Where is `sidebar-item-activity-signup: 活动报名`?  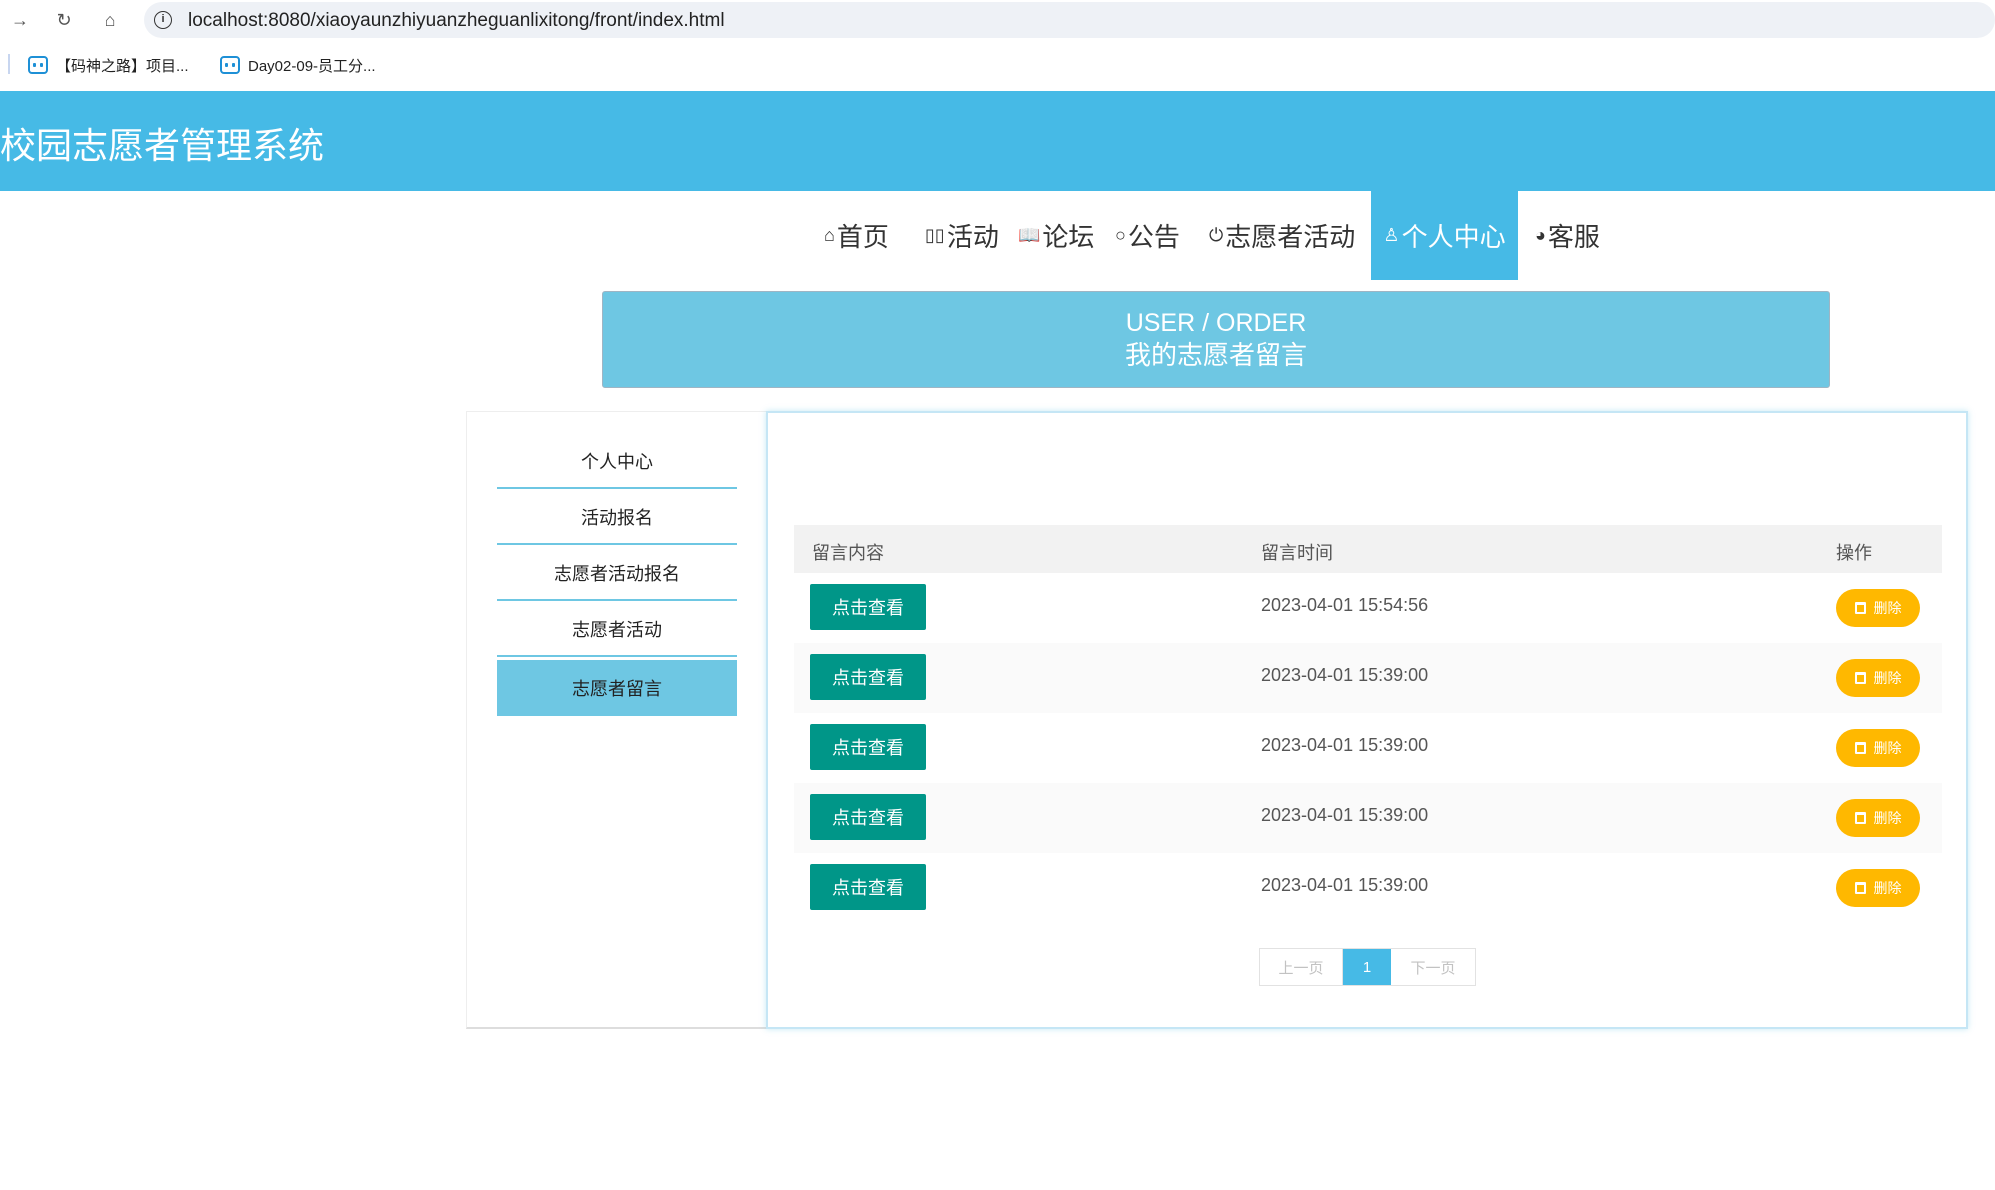 sidebar-item-activity-signup: 活动报名 is located at coordinates (617, 518).